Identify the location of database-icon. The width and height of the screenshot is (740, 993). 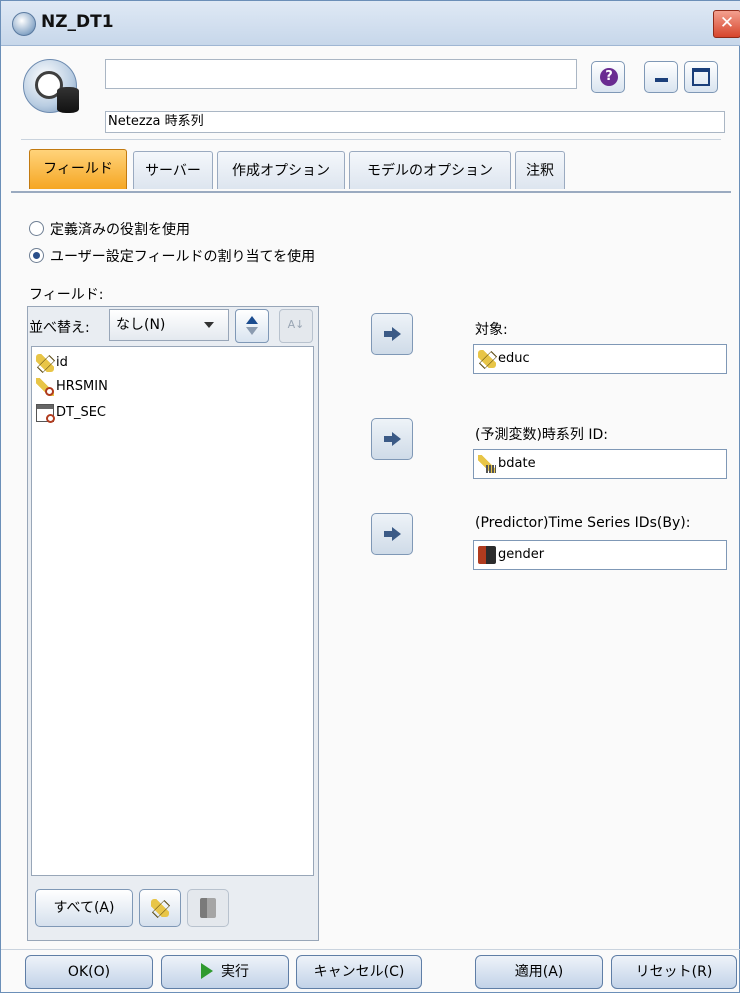
(68, 100).